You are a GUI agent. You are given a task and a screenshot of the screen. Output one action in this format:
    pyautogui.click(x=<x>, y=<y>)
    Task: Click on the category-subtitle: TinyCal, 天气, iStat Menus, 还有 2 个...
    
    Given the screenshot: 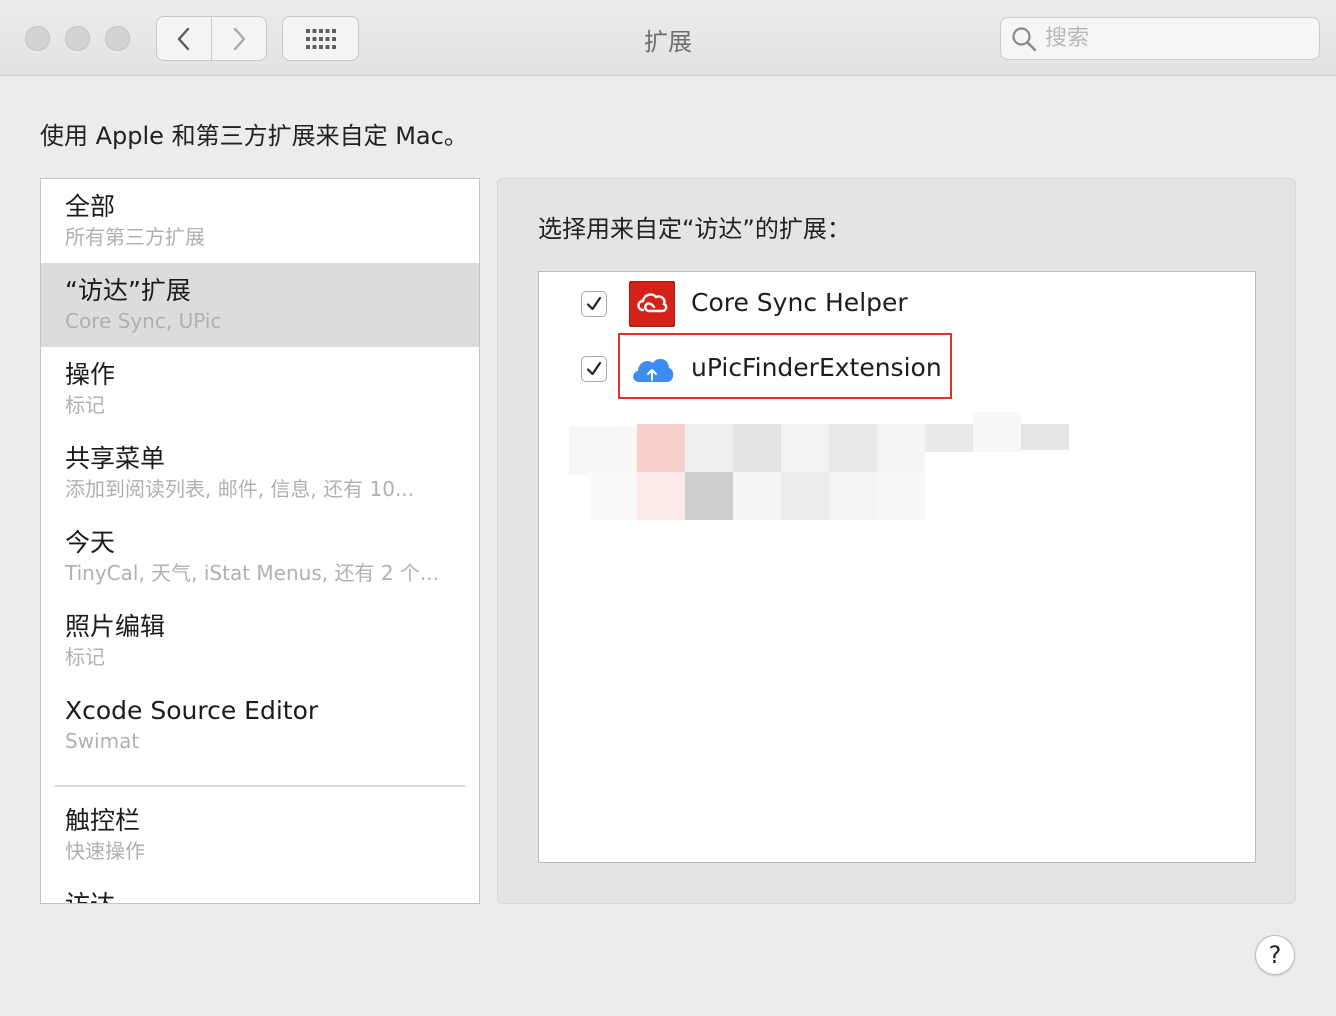 What is the action you would take?
    pyautogui.click(x=252, y=573)
    